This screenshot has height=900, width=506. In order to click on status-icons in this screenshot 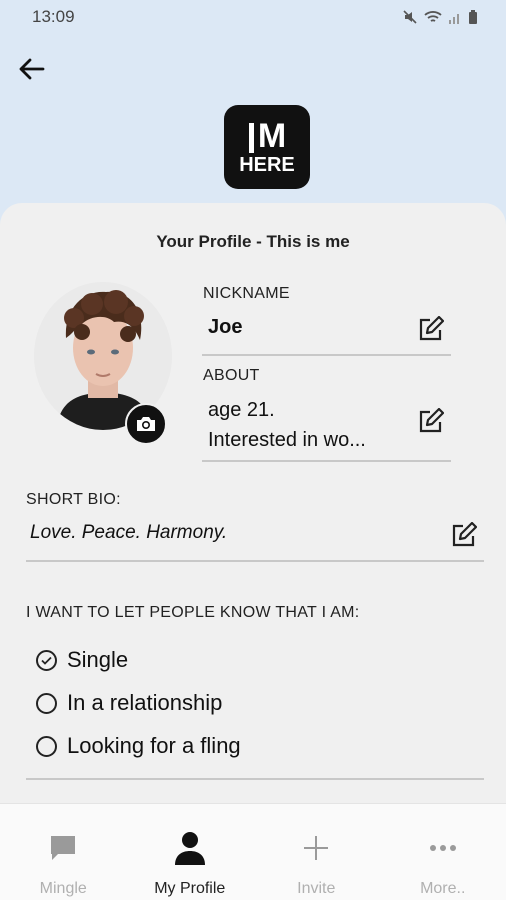, I will do `click(440, 17)`.